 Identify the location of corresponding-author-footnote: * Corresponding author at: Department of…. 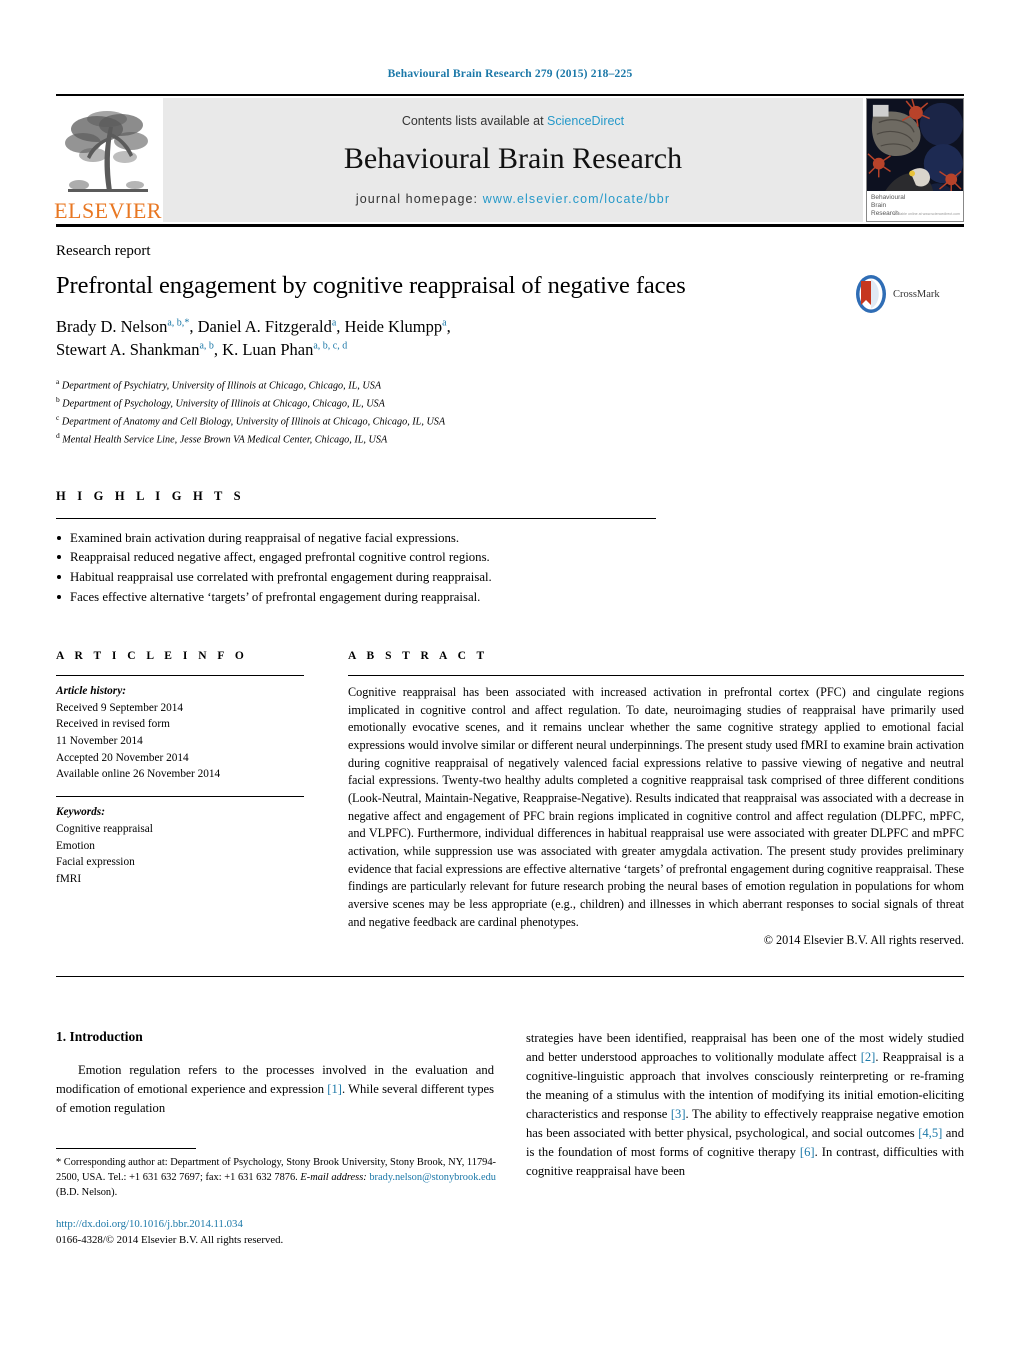
(276, 1177).